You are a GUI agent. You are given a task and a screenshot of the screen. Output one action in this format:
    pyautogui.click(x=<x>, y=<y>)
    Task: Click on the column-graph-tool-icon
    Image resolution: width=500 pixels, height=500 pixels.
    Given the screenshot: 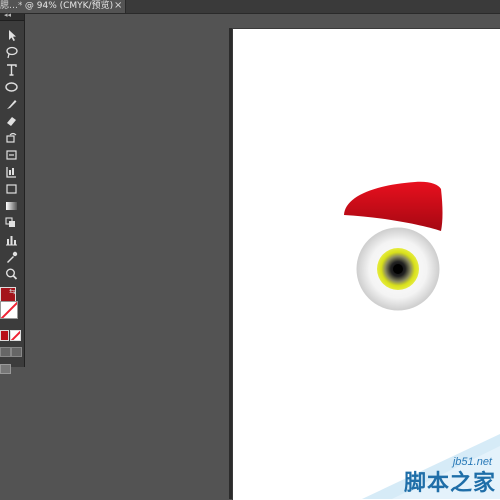 What is the action you would take?
    pyautogui.click(x=11, y=240)
    